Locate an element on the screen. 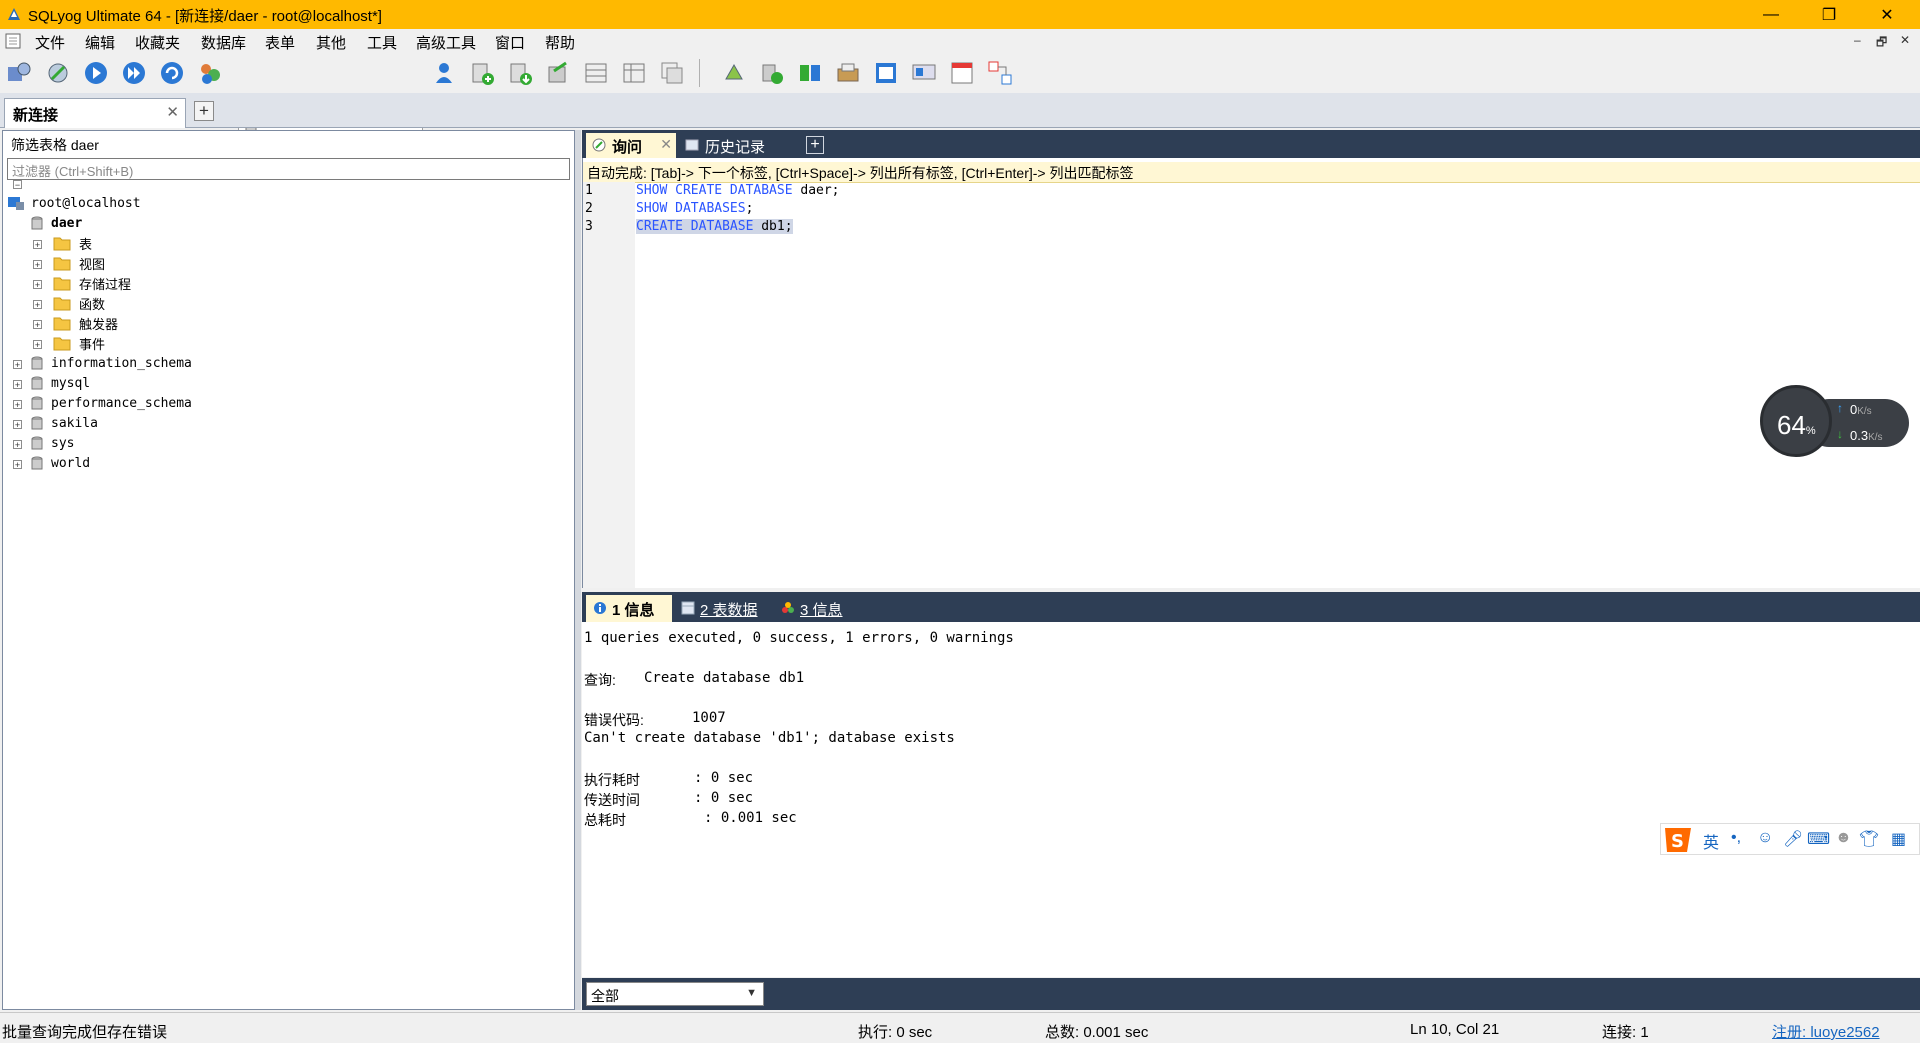 This screenshot has height=1043, width=1920. execute-query-icon is located at coordinates (96, 73).